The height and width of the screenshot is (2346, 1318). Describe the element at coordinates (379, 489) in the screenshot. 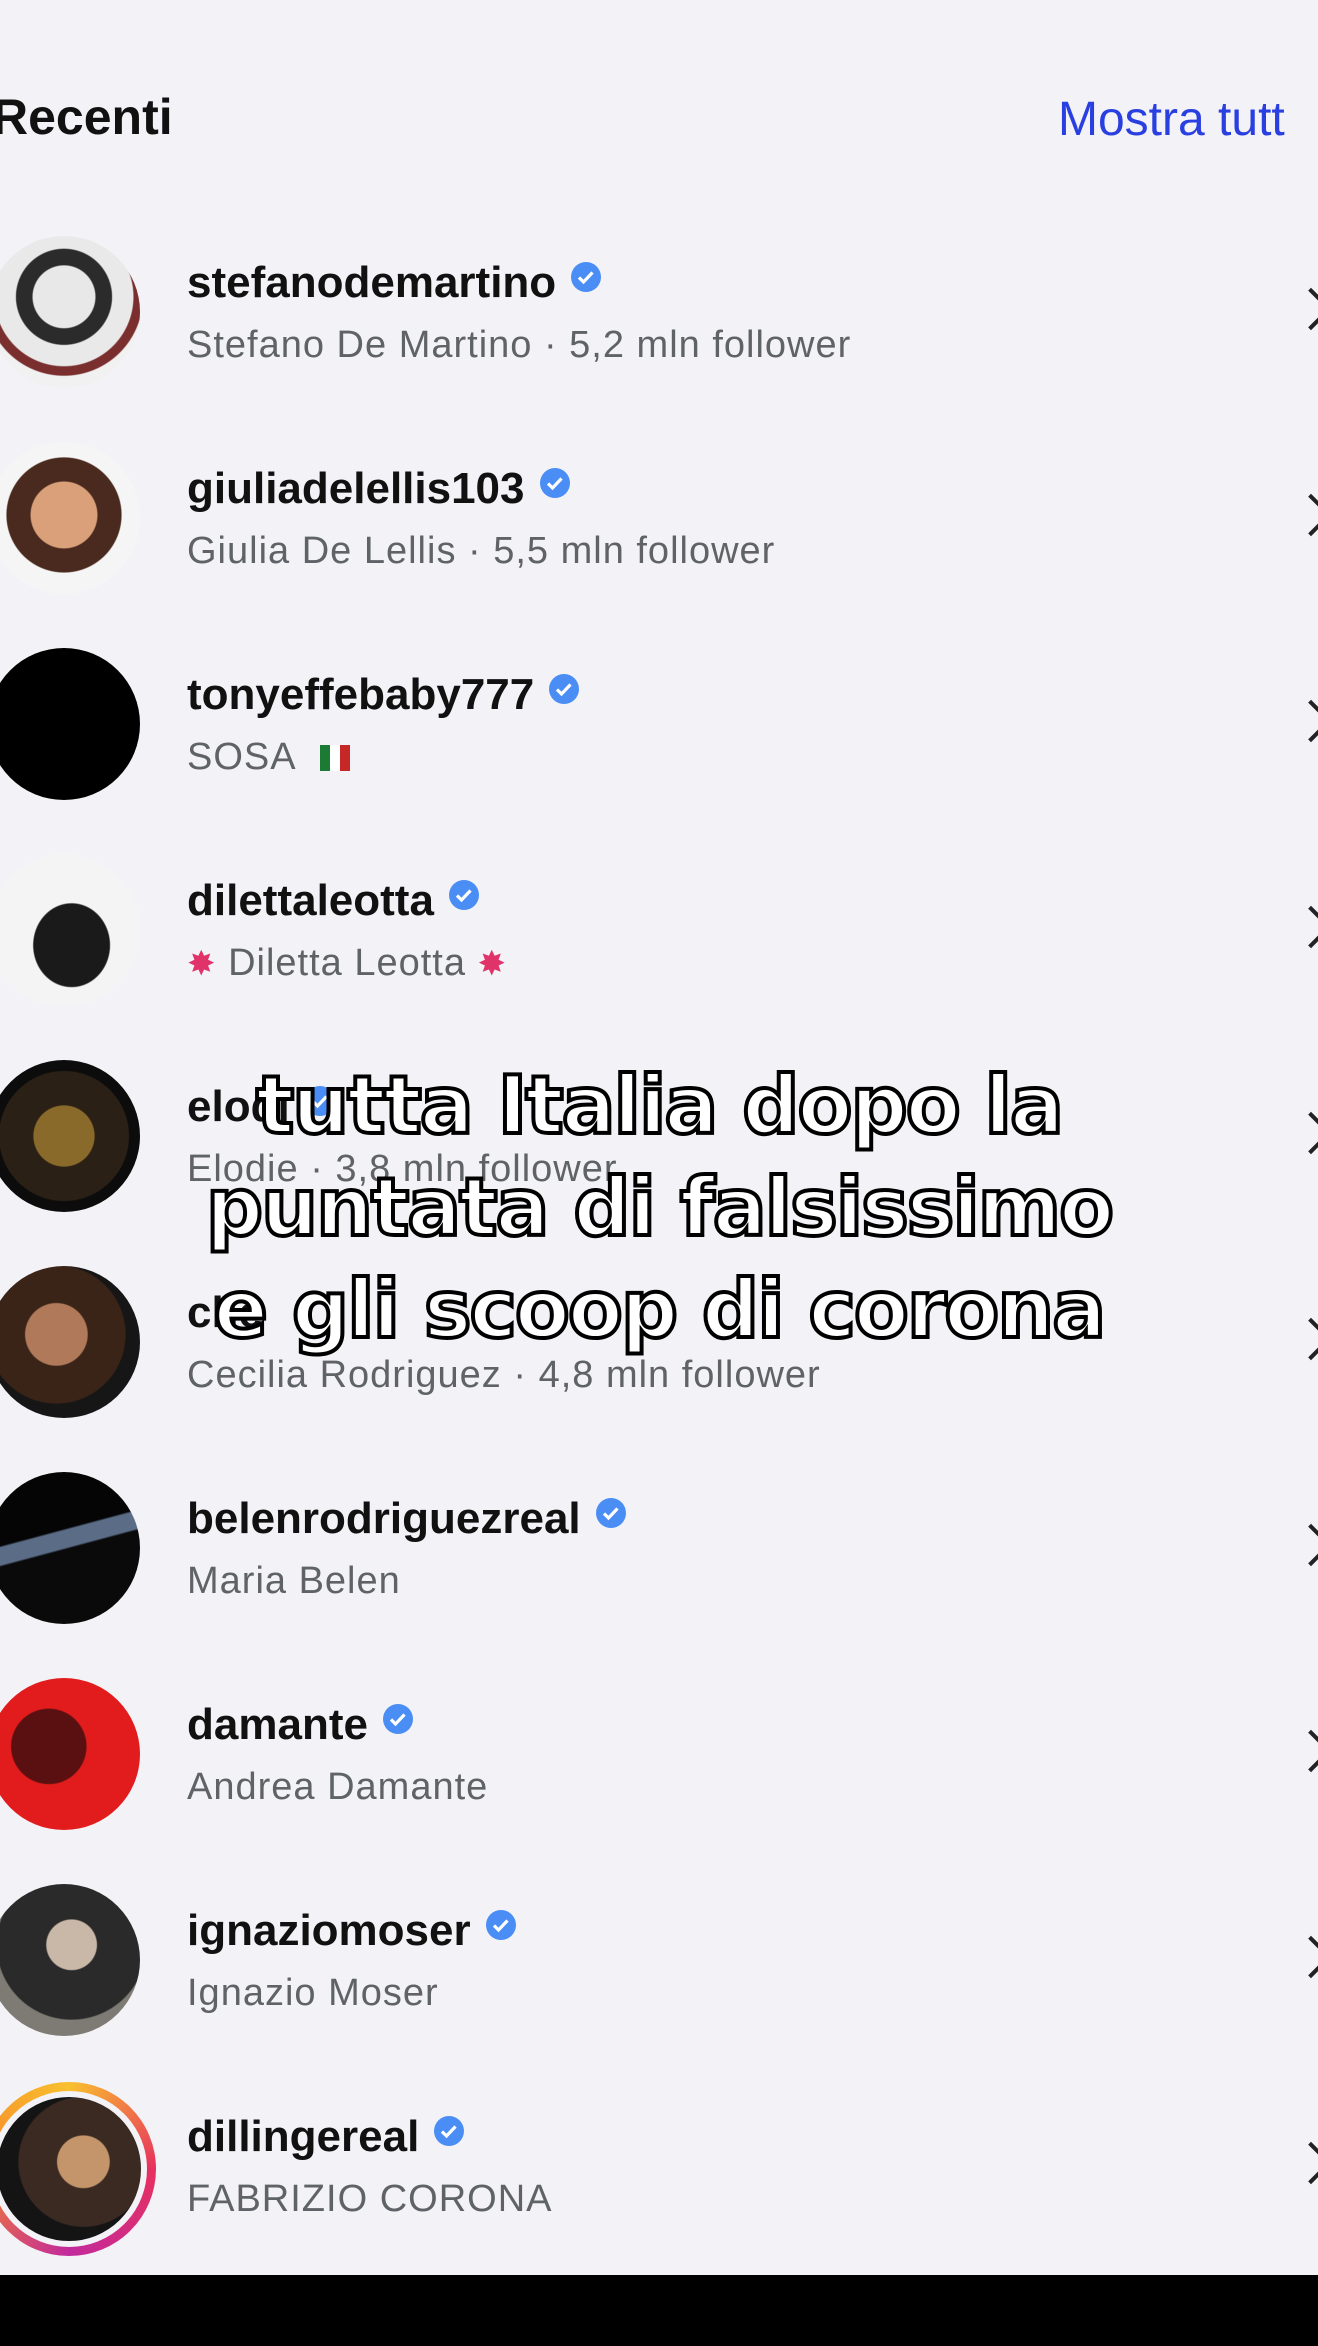

I see `username: giuliadelellis103` at that location.